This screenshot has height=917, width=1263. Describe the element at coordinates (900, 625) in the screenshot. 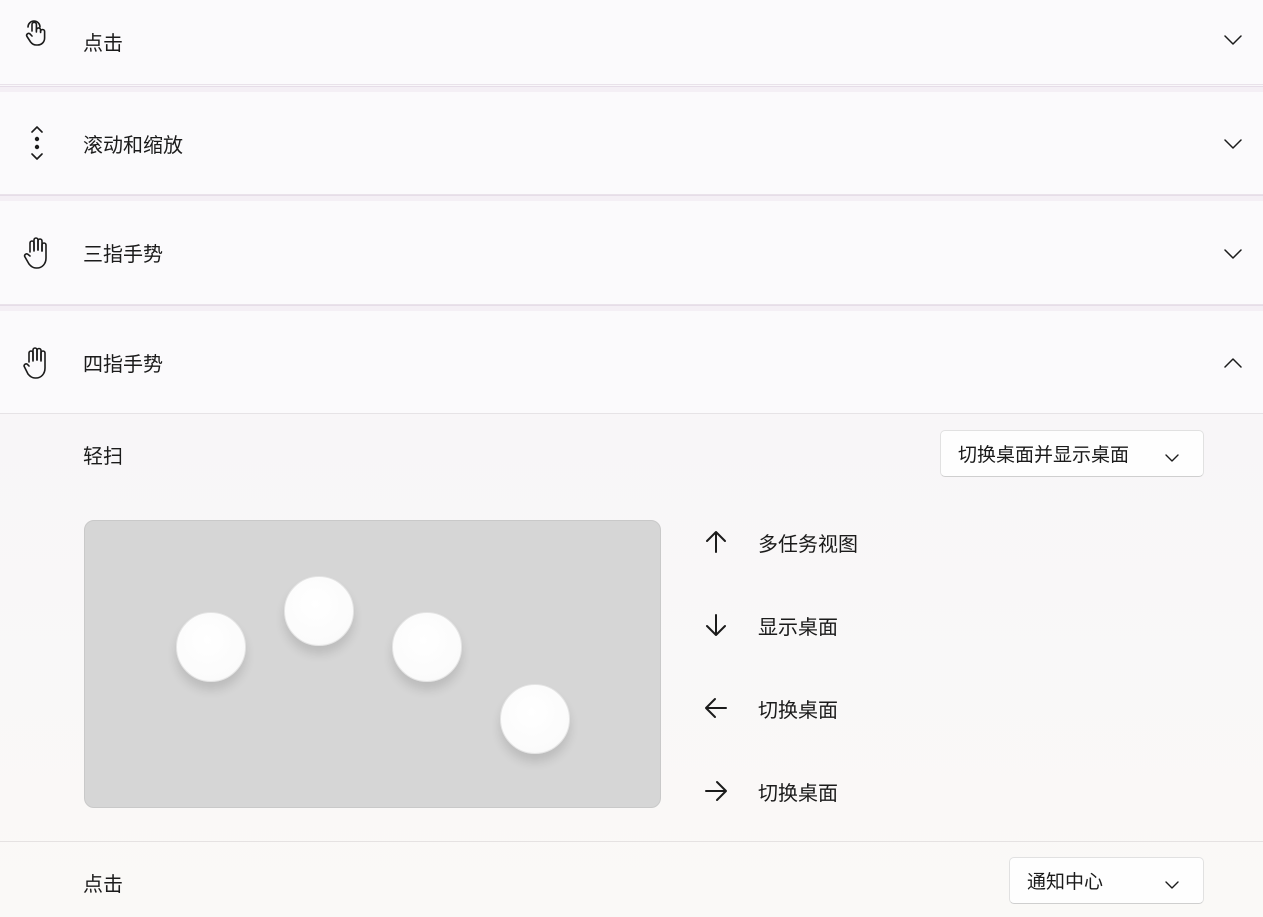

I see `gesture-item-down: 显示桌面` at that location.